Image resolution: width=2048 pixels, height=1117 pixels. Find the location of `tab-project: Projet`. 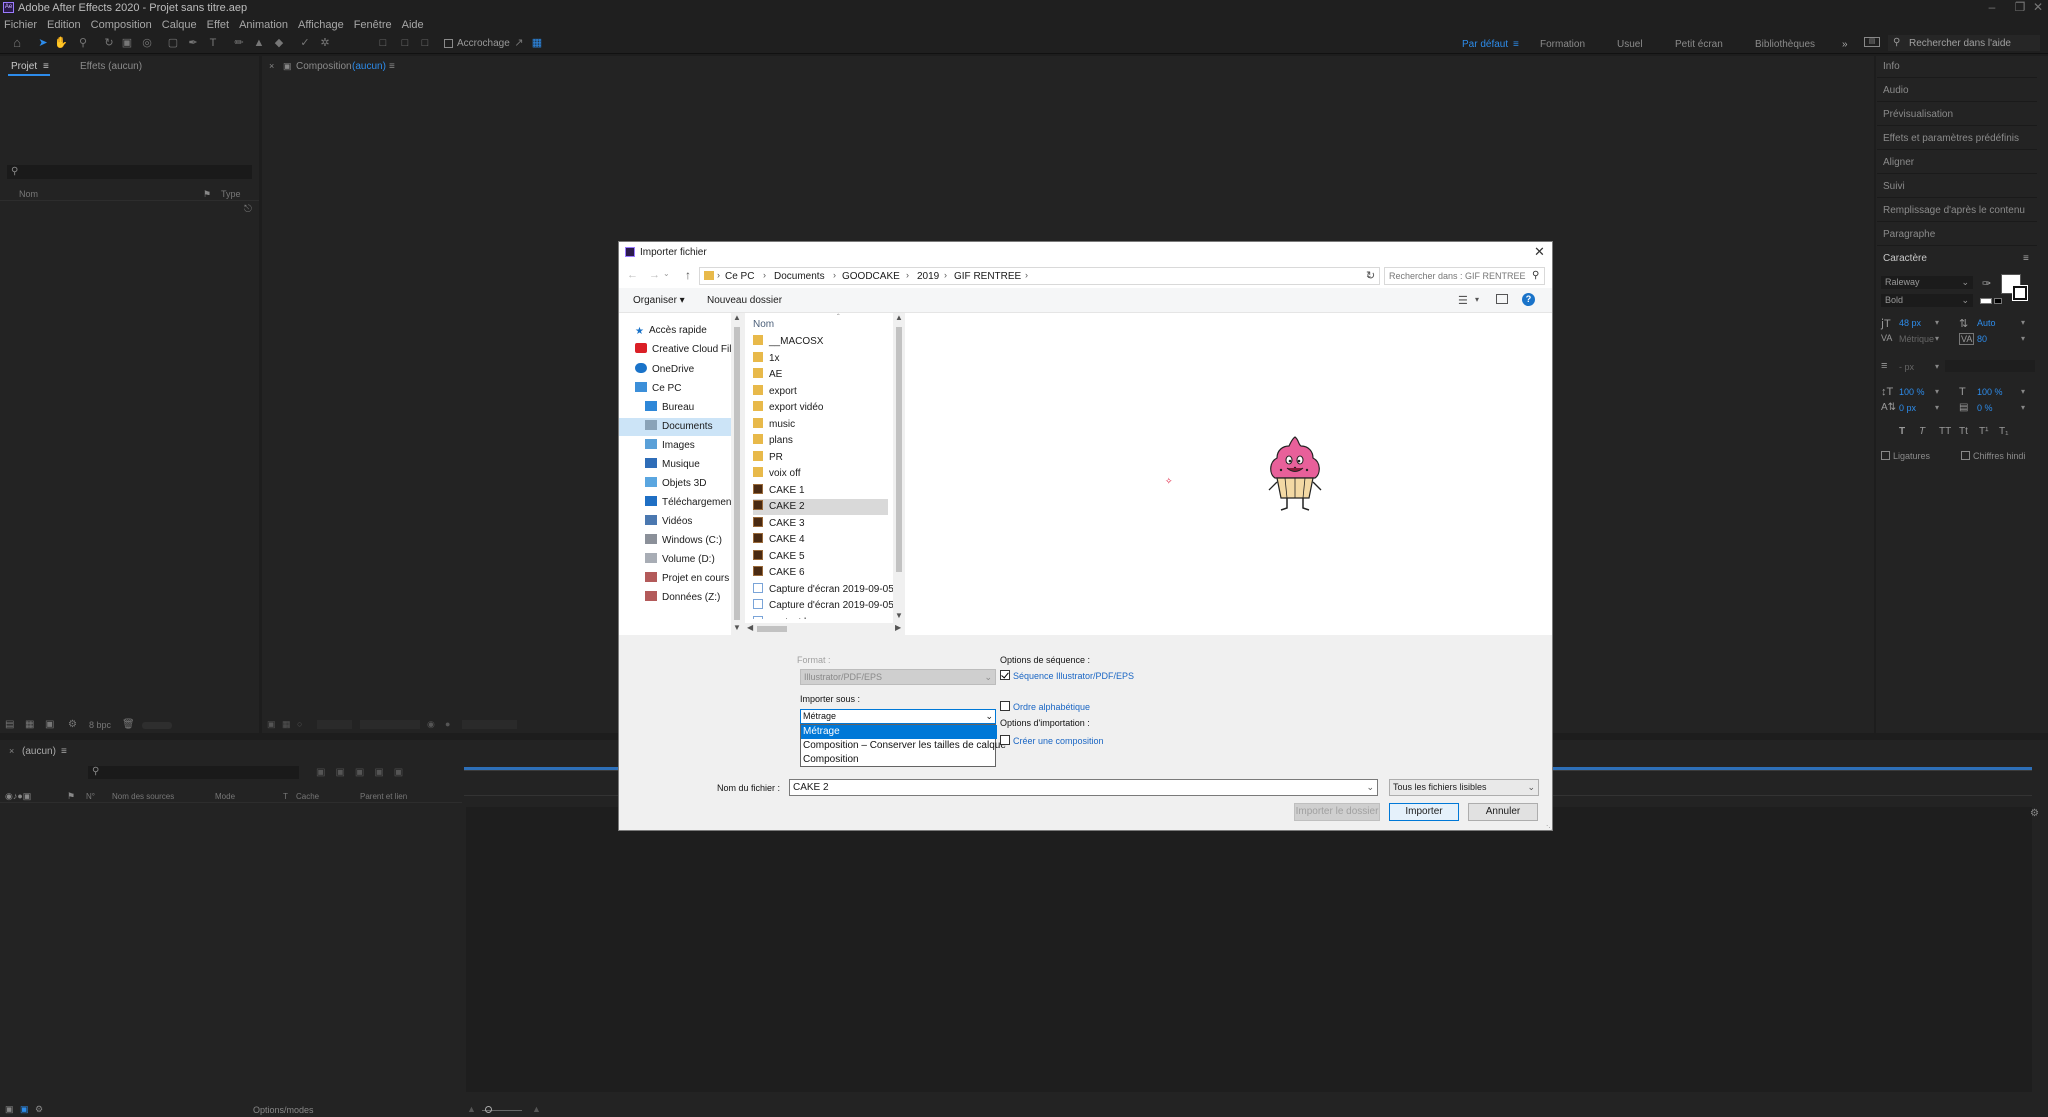

tab-project: Projet is located at coordinates (24, 66).